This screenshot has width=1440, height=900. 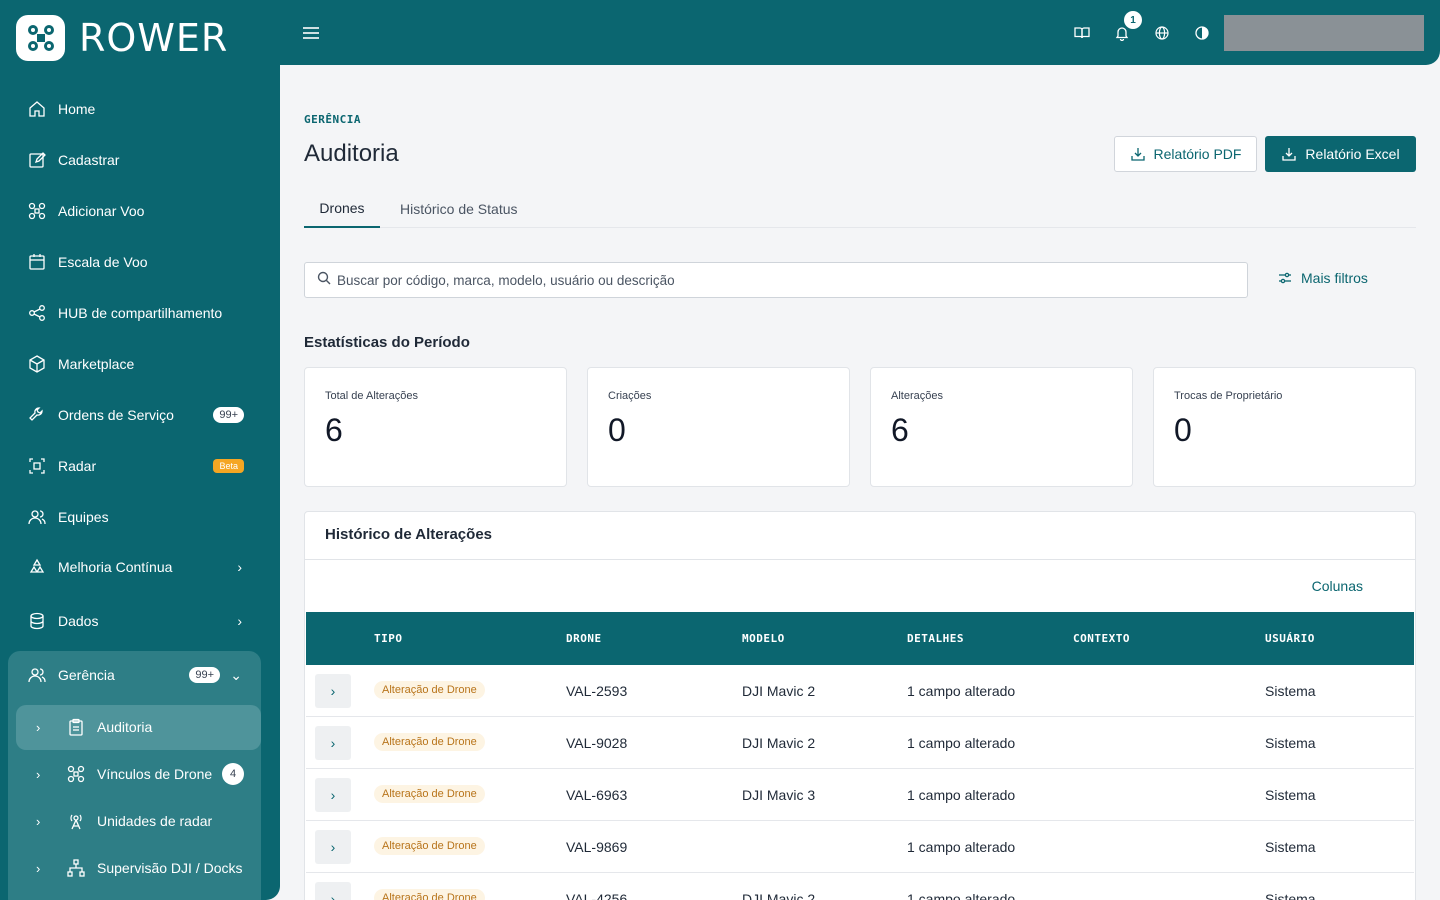 What do you see at coordinates (142, 774) in the screenshot?
I see `sidebar-item-vinculos-de-drone: › Vínculos de Drone 4` at bounding box center [142, 774].